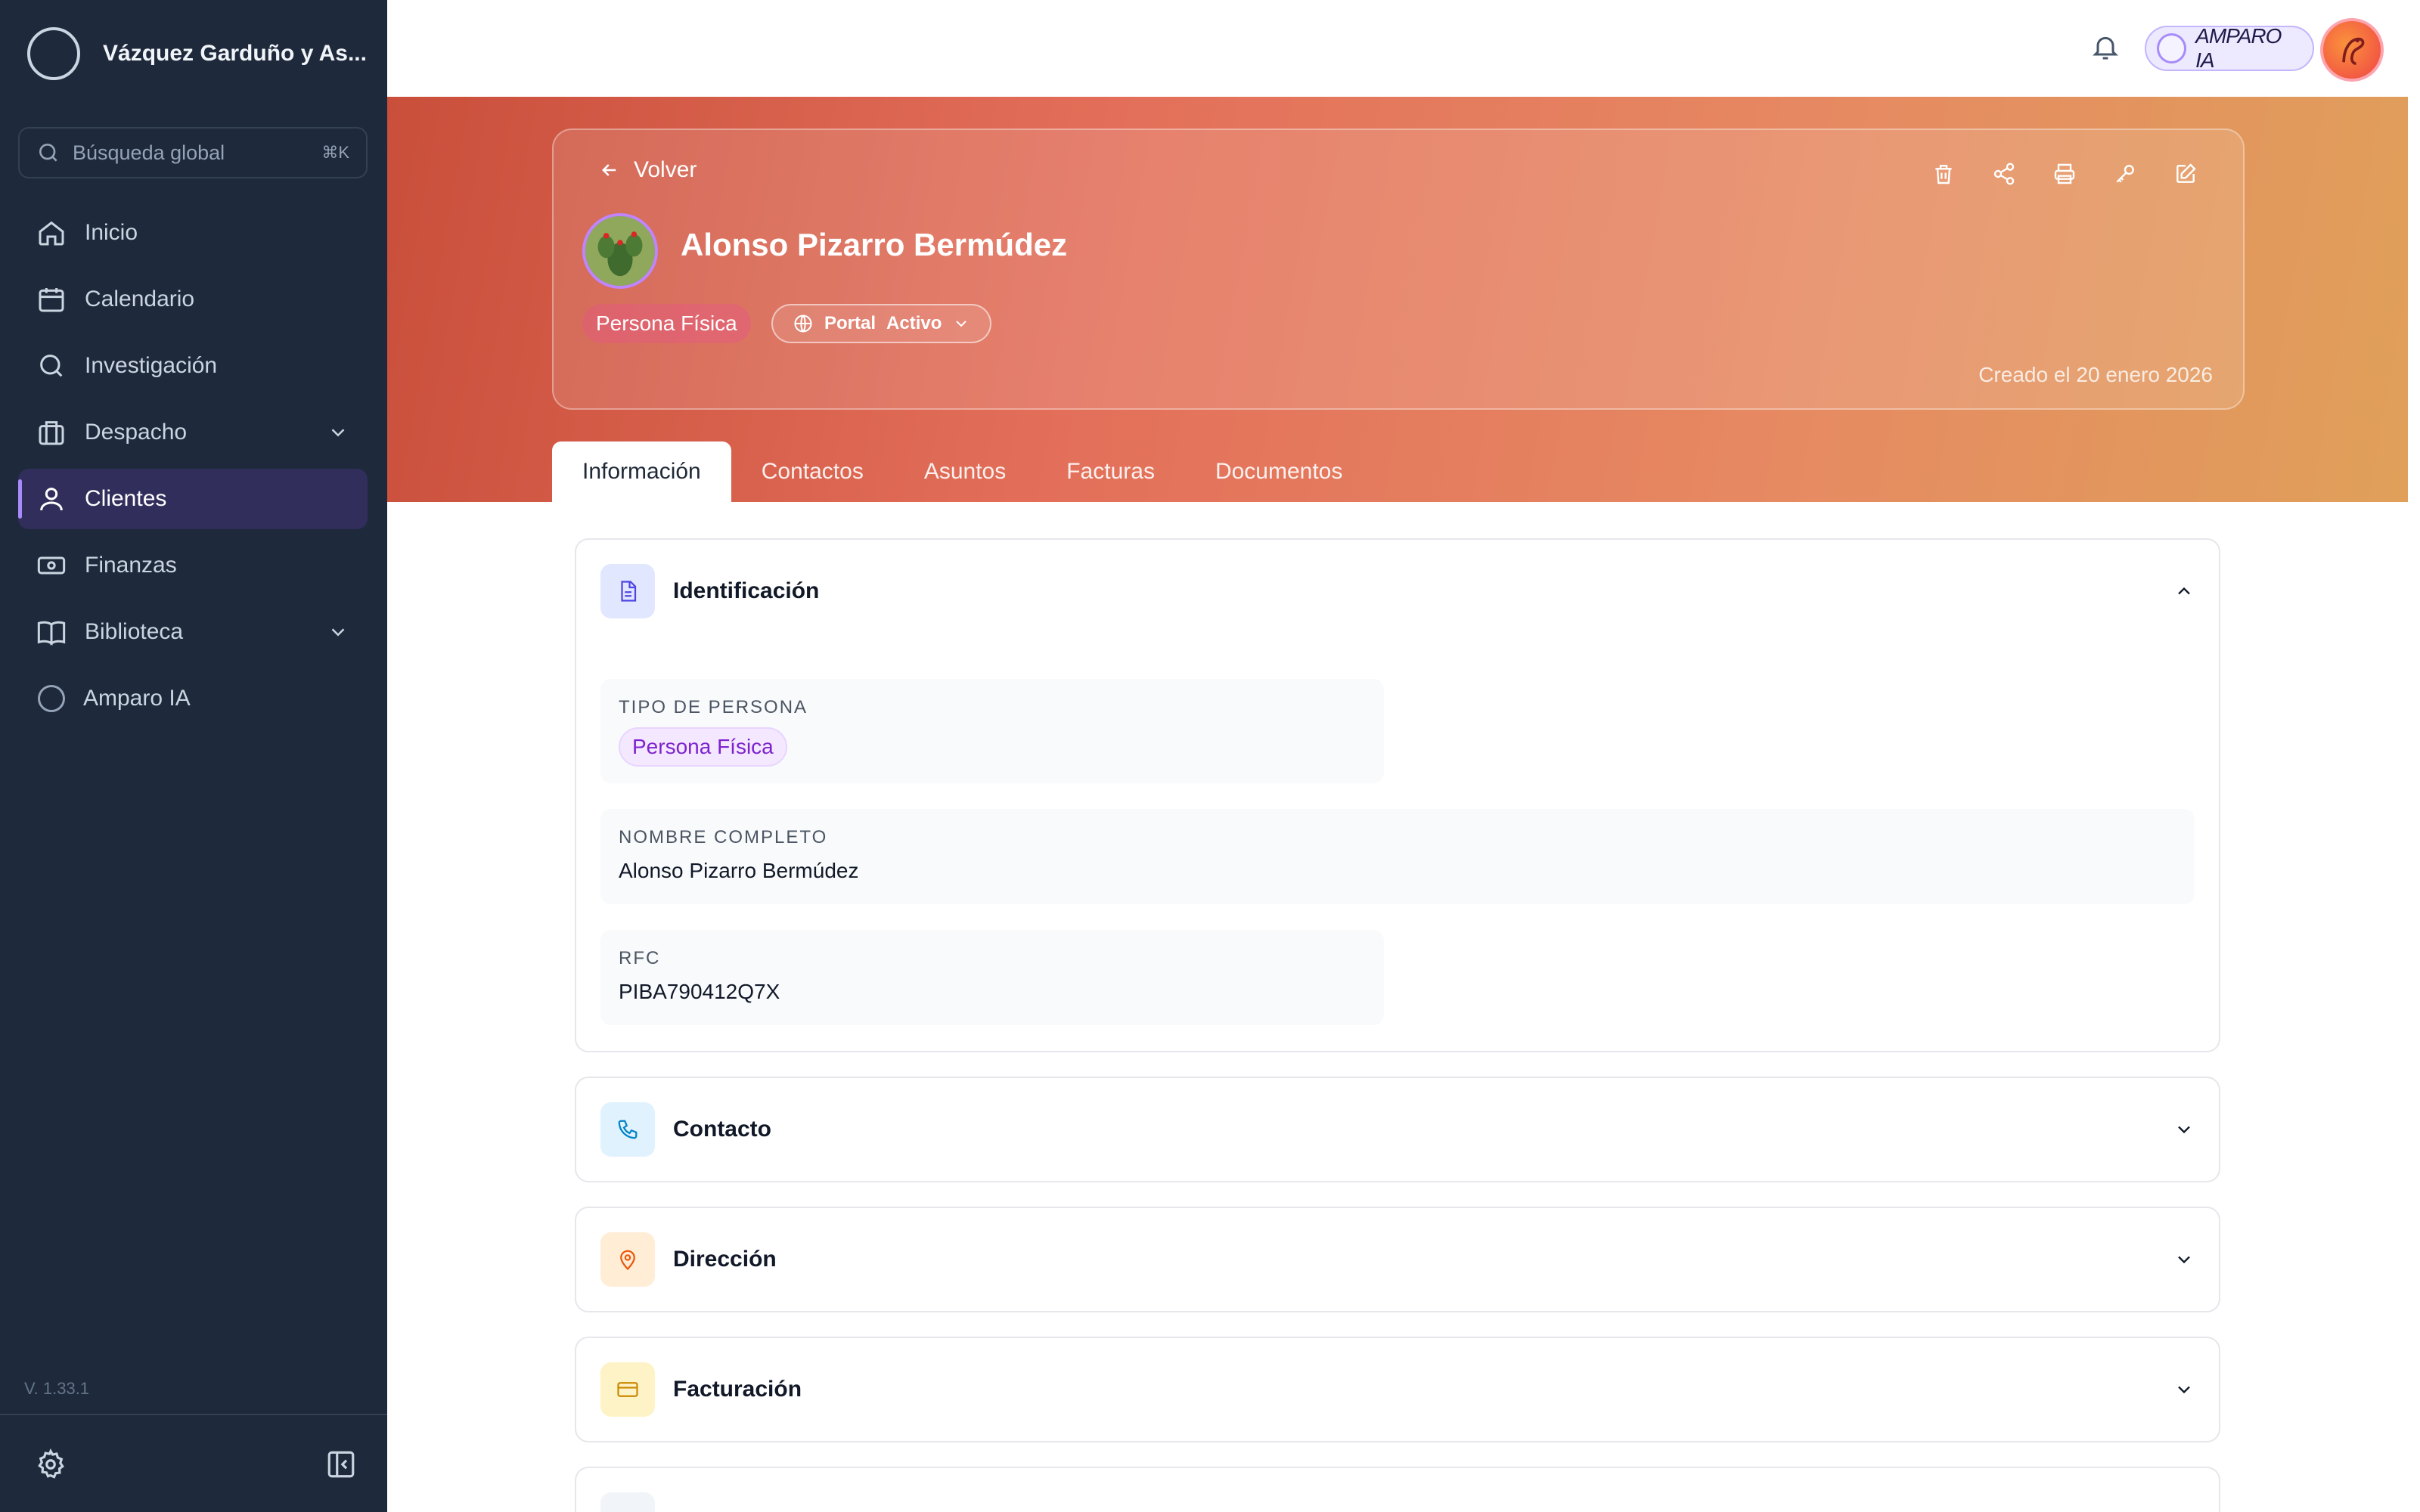 This screenshot has height=1512, width=2420. I want to click on client-name: Alonso Pizarro Bermúdez, so click(875, 245).